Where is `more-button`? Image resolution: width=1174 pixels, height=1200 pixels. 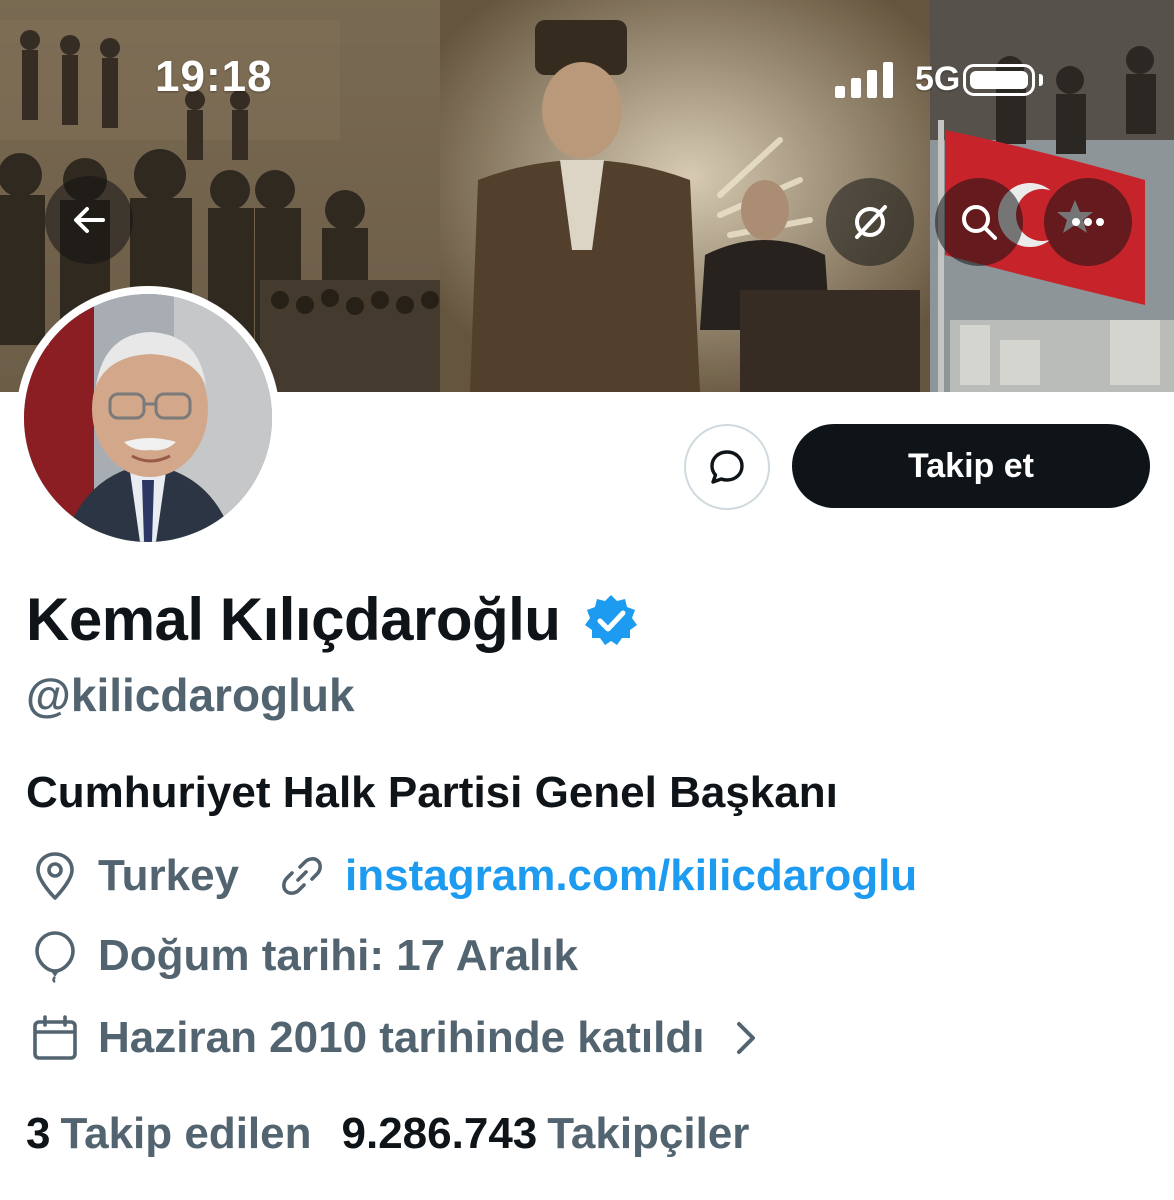 more-button is located at coordinates (1088, 222).